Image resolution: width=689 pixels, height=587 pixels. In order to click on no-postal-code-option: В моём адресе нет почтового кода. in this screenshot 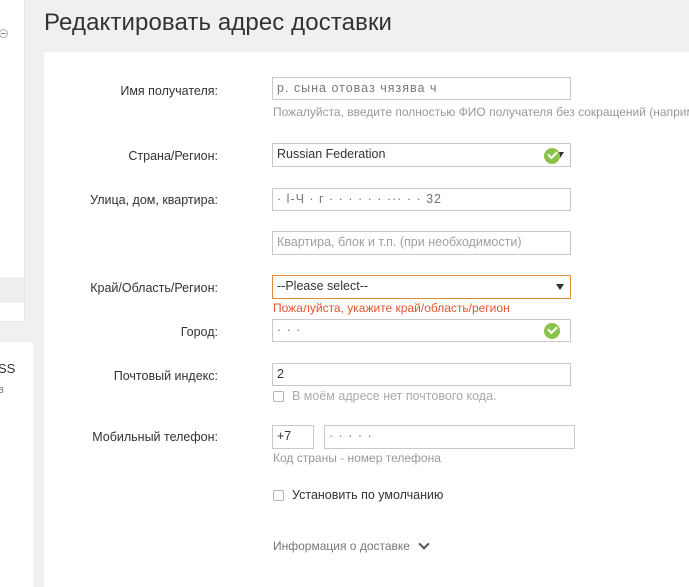, I will do `click(385, 396)`.